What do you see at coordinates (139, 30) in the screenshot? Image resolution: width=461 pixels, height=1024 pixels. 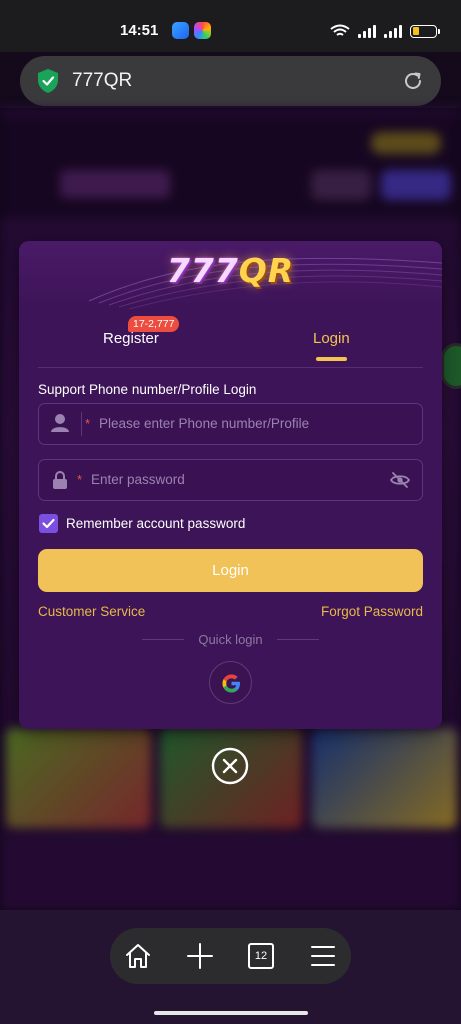 I see `status-time: 14:51` at bounding box center [139, 30].